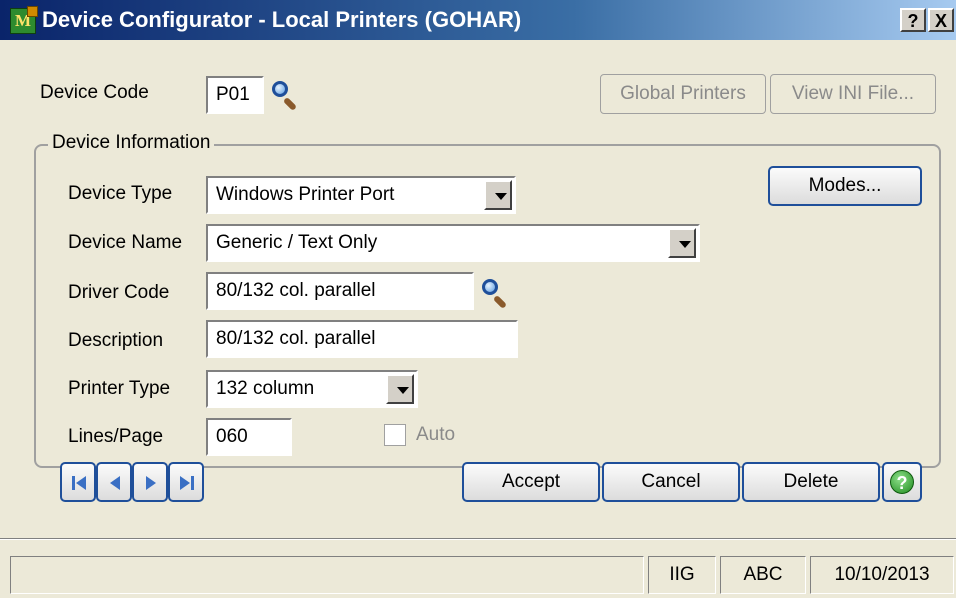 This screenshot has width=956, height=598. I want to click on description-label: Description, so click(116, 340).